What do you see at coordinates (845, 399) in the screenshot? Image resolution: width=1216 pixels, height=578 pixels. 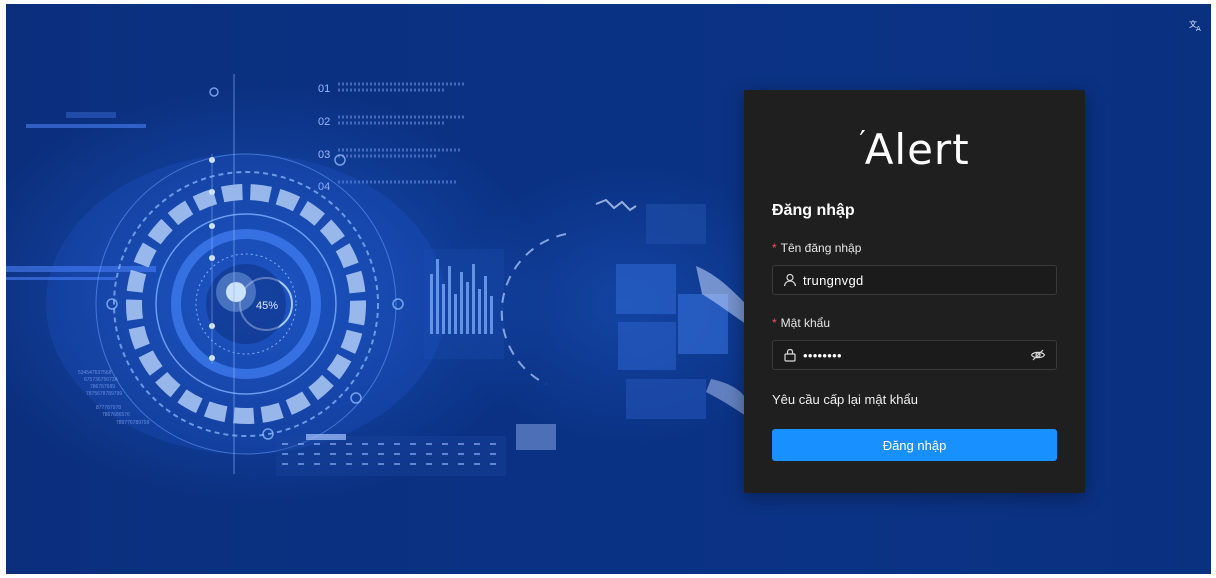 I see `forgot-password-link: Yêu cầu cấp lại mật khẩu` at bounding box center [845, 399].